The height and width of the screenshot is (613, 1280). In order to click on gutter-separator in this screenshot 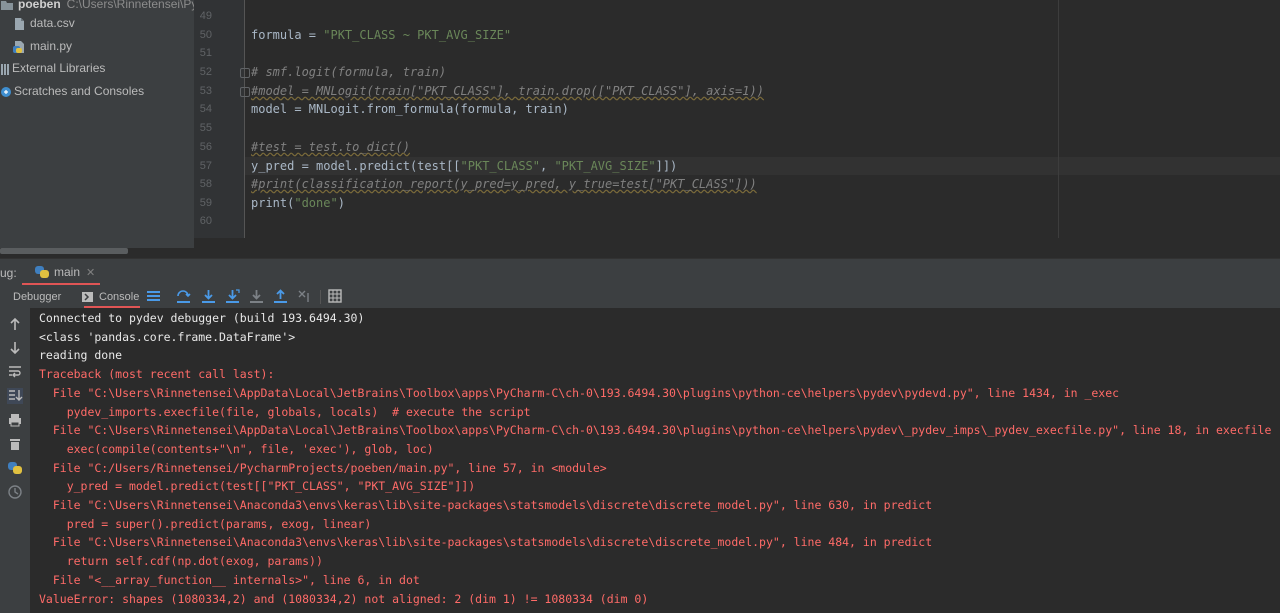, I will do `click(244, 119)`.